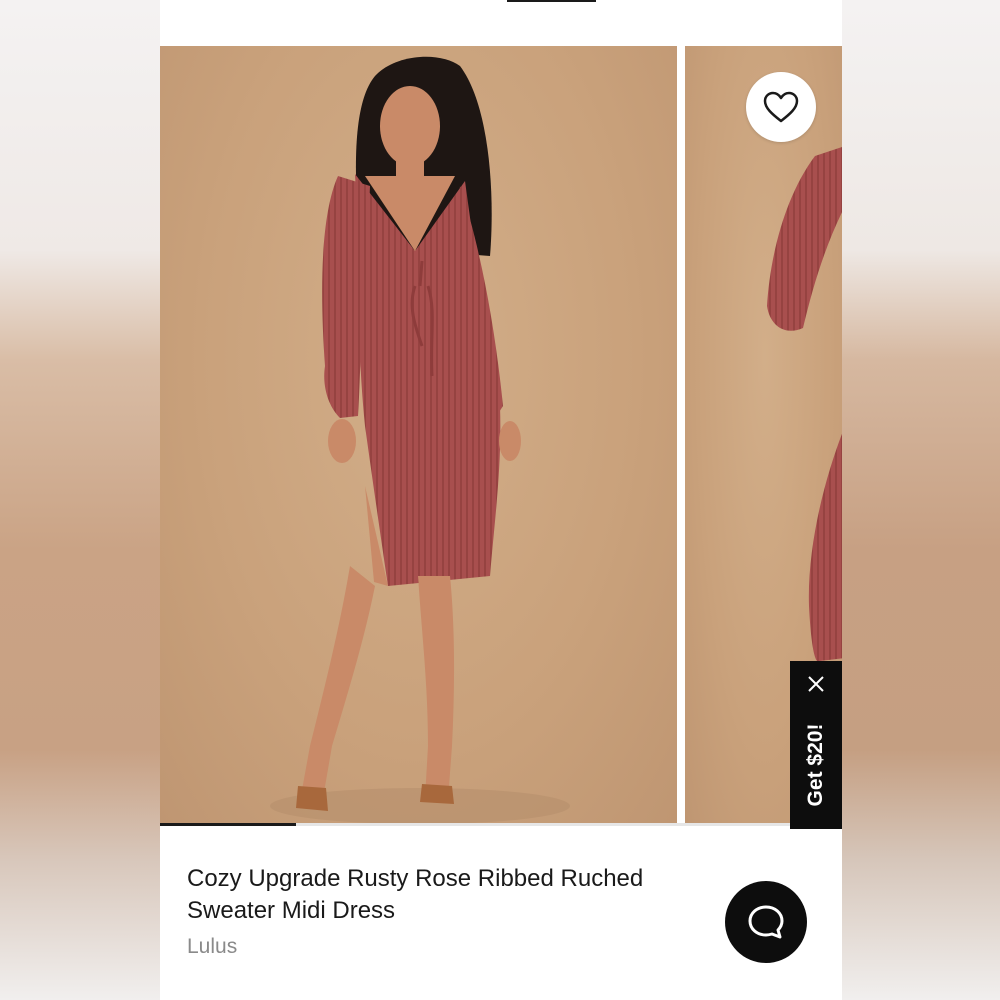  What do you see at coordinates (415, 878) in the screenshot?
I see `product-title-line1: Cozy Upgrade Rusty Rose Ribbed Ruched` at bounding box center [415, 878].